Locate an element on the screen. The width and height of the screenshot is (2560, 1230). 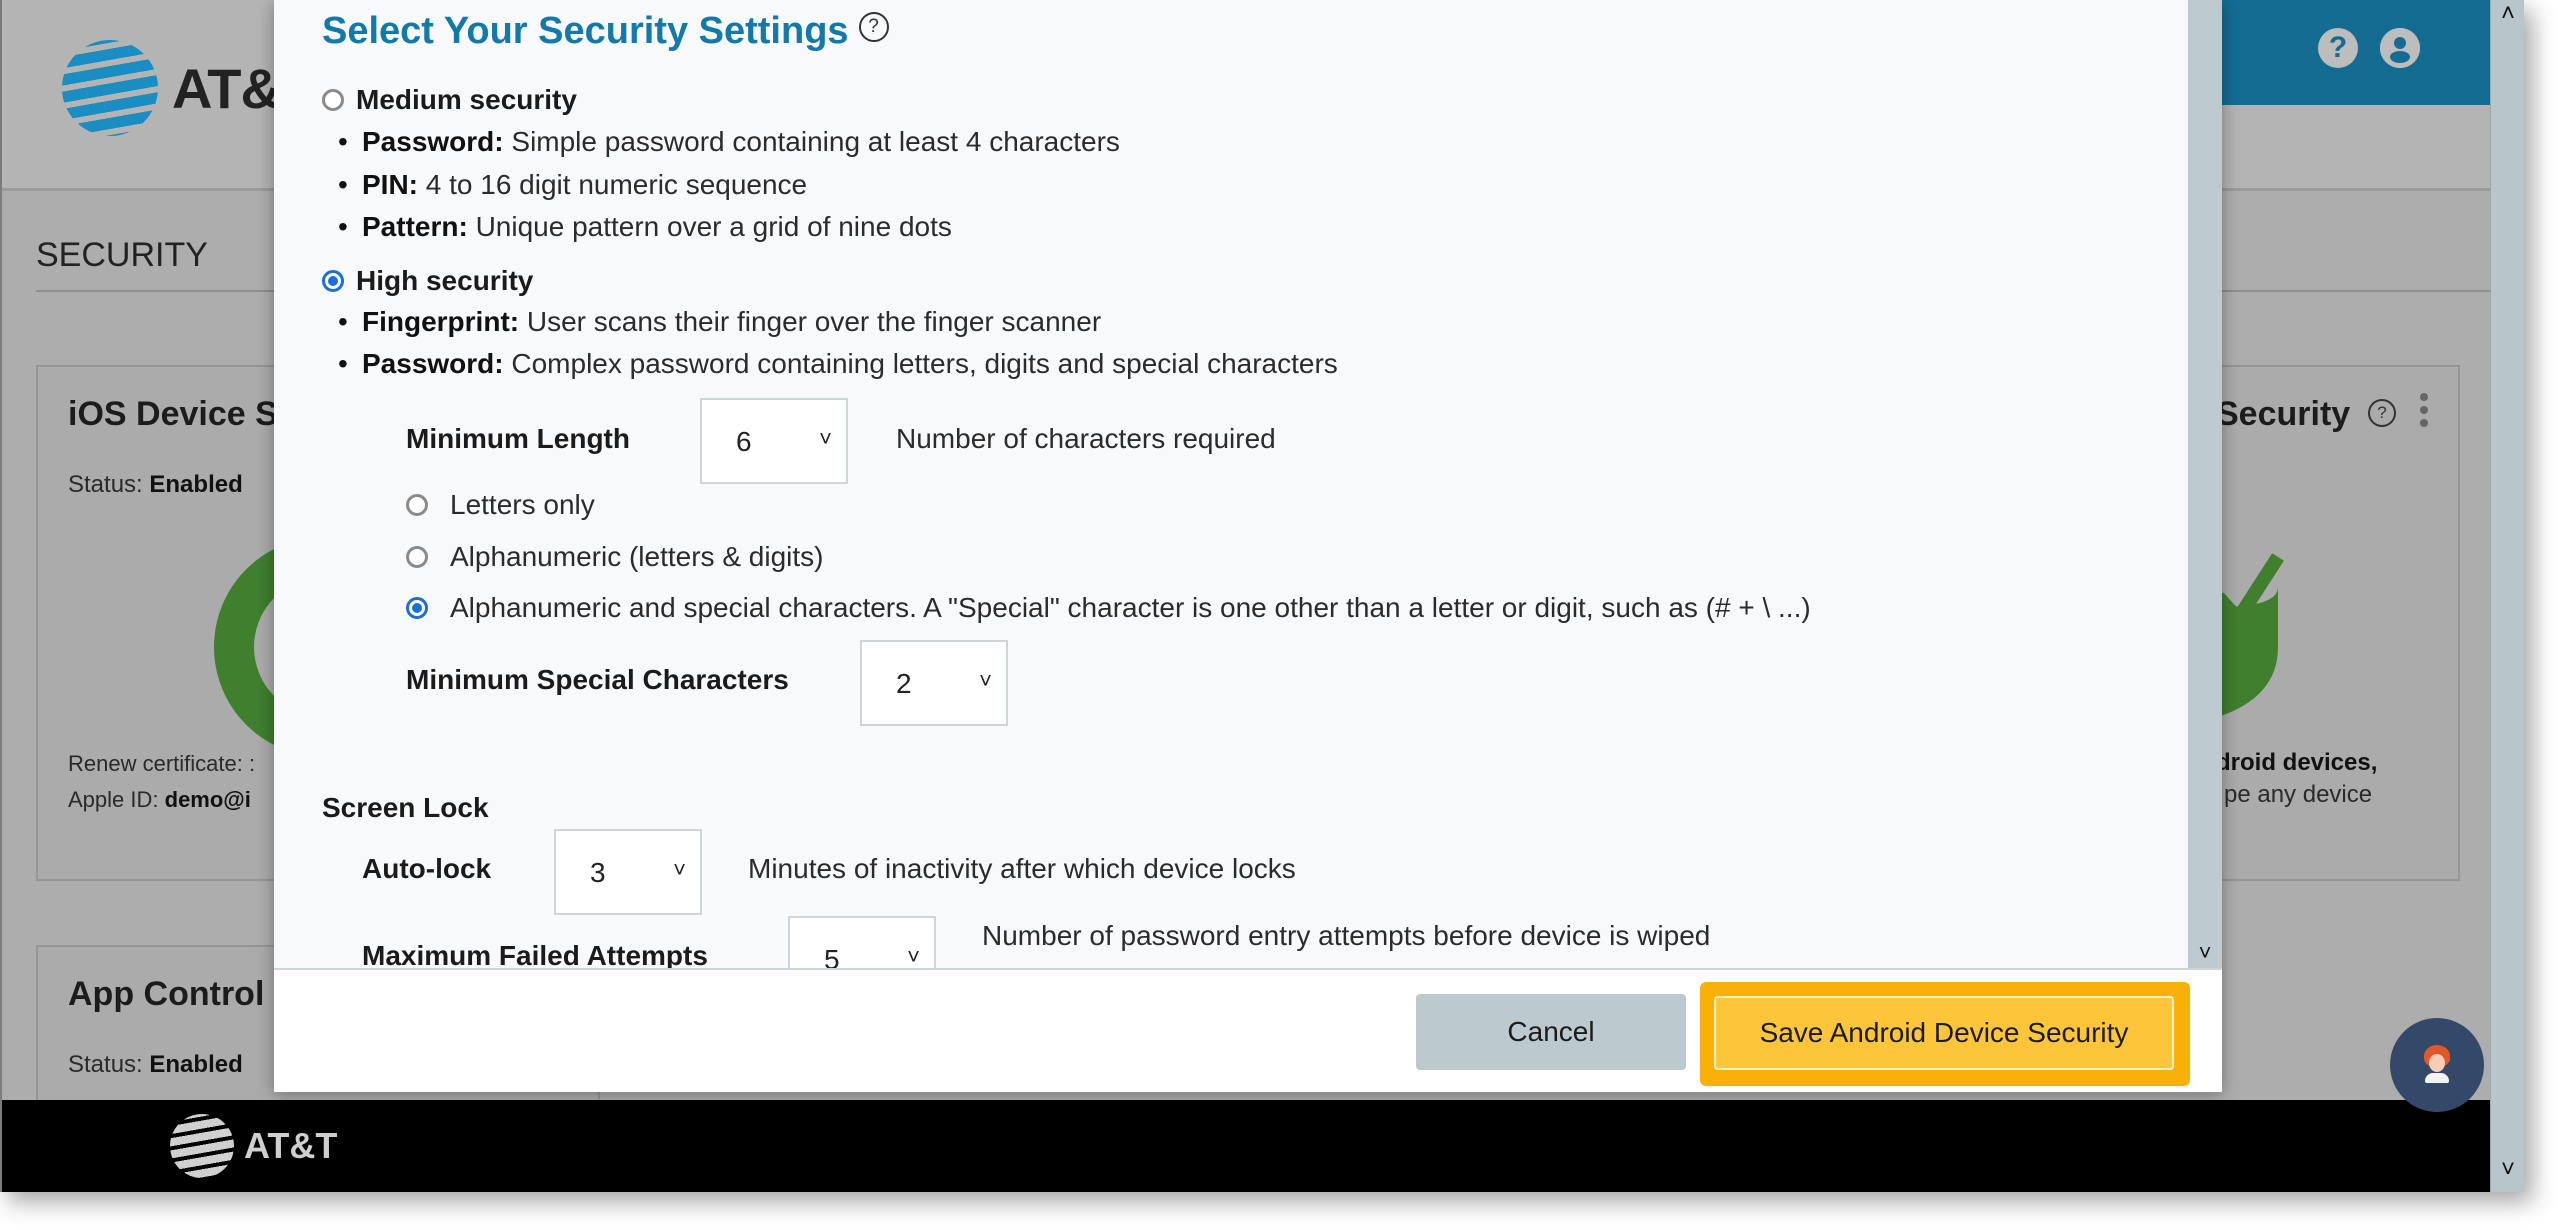
auto-lock-select: 3 ˅ is located at coordinates (628, 872).